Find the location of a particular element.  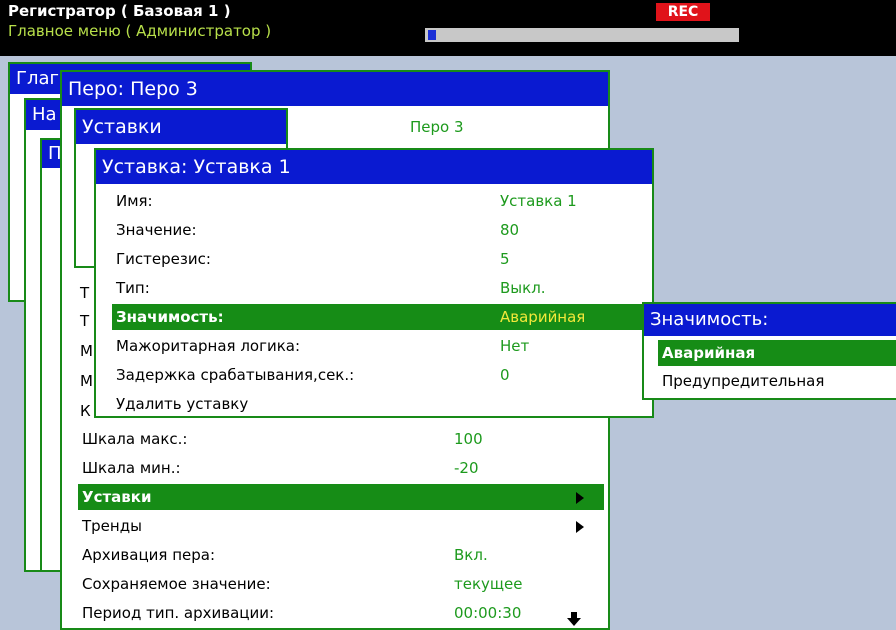

pen-setting-label: Архивация пера: is located at coordinates (148, 555).